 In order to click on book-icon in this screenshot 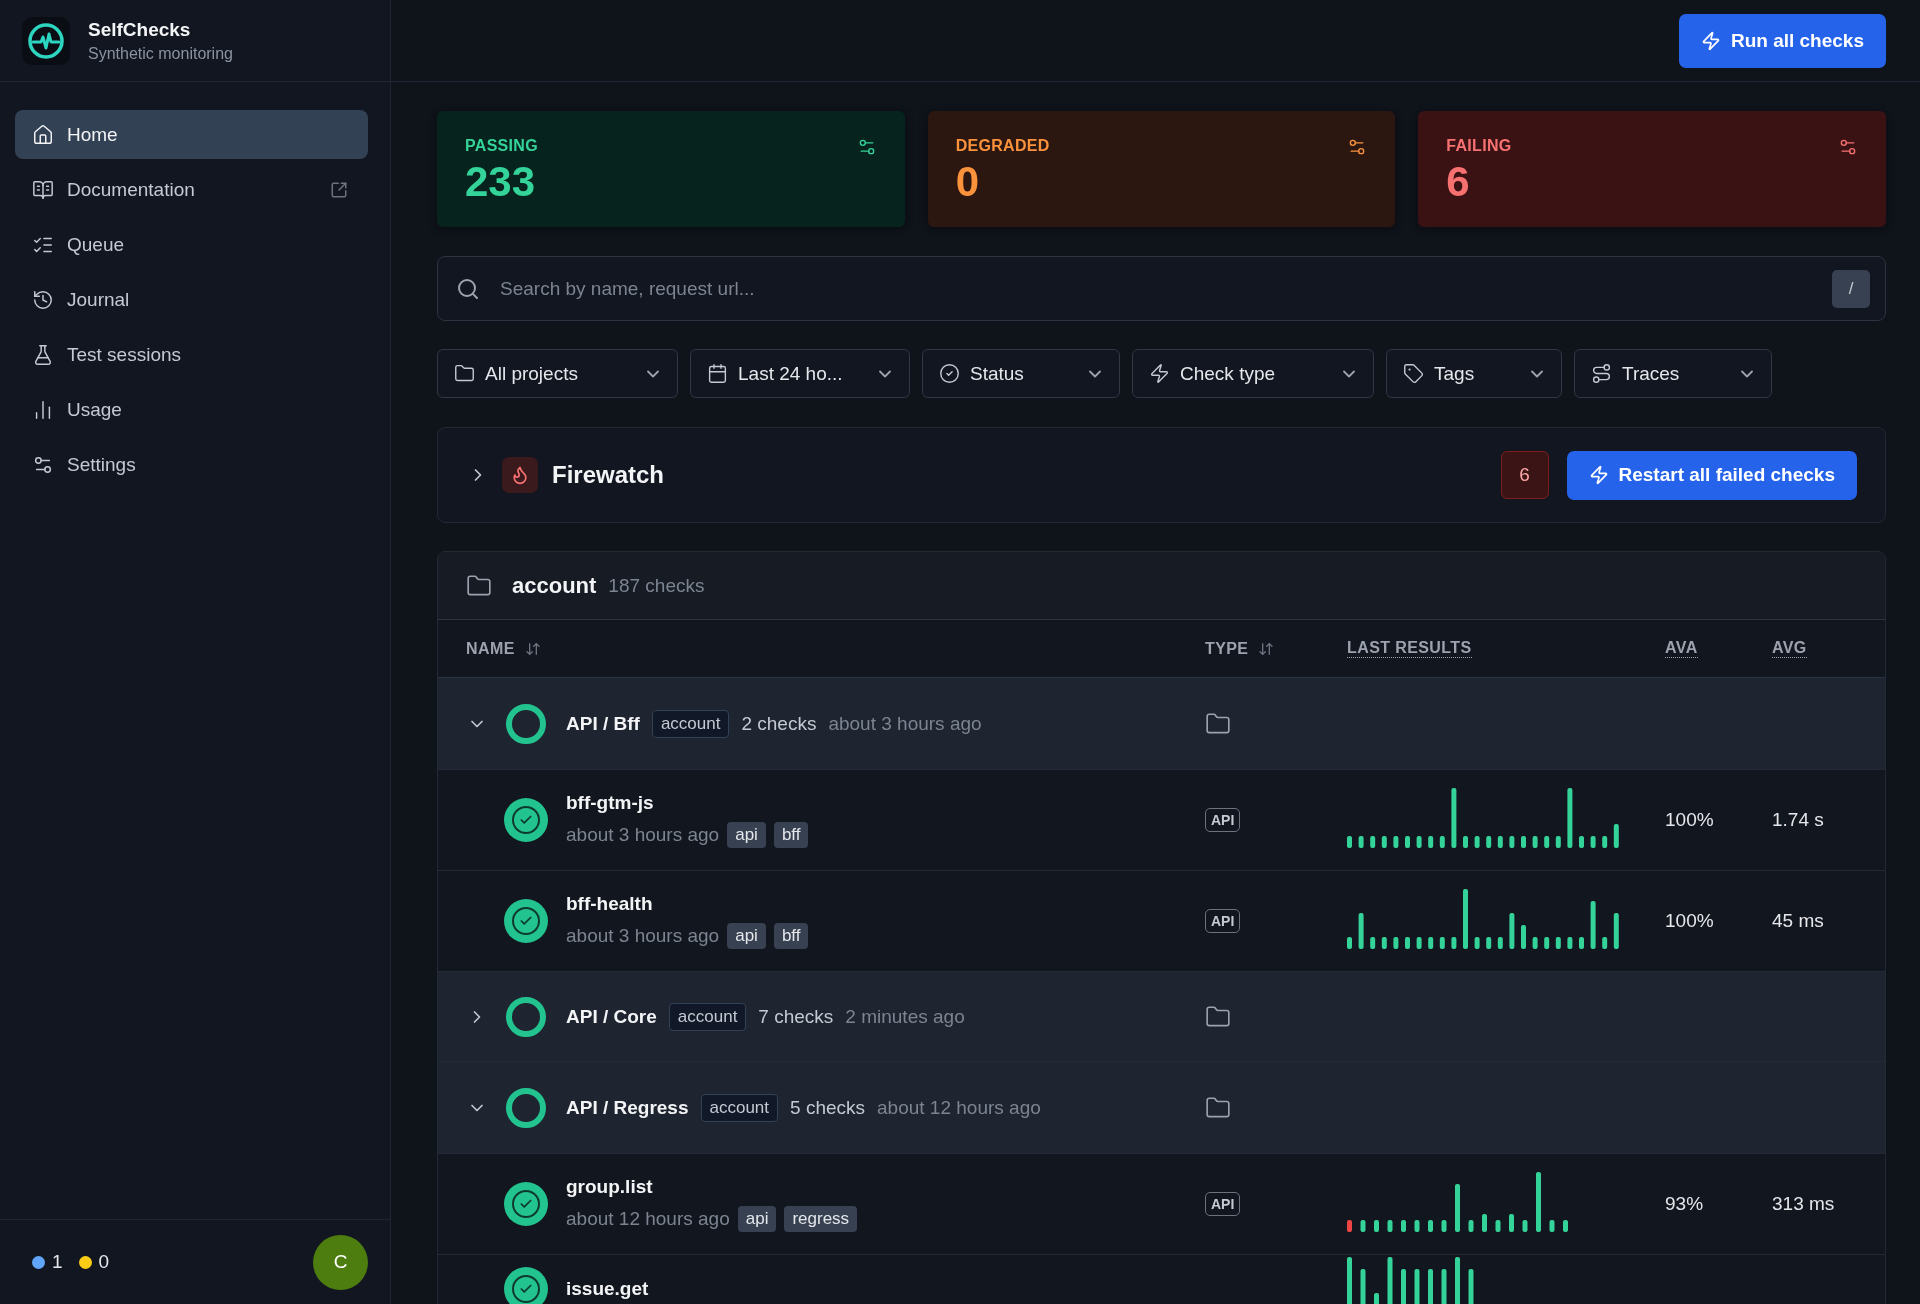, I will do `click(43, 189)`.